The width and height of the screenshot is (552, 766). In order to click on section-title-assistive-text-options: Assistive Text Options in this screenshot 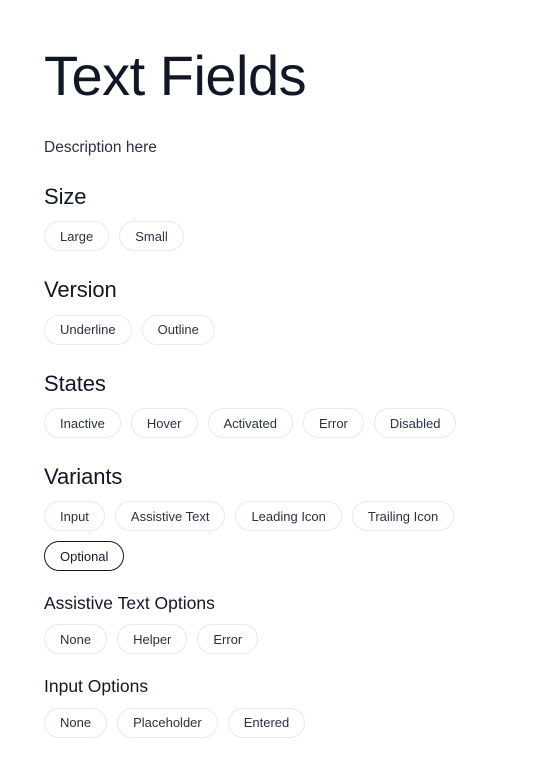, I will do `click(129, 603)`.